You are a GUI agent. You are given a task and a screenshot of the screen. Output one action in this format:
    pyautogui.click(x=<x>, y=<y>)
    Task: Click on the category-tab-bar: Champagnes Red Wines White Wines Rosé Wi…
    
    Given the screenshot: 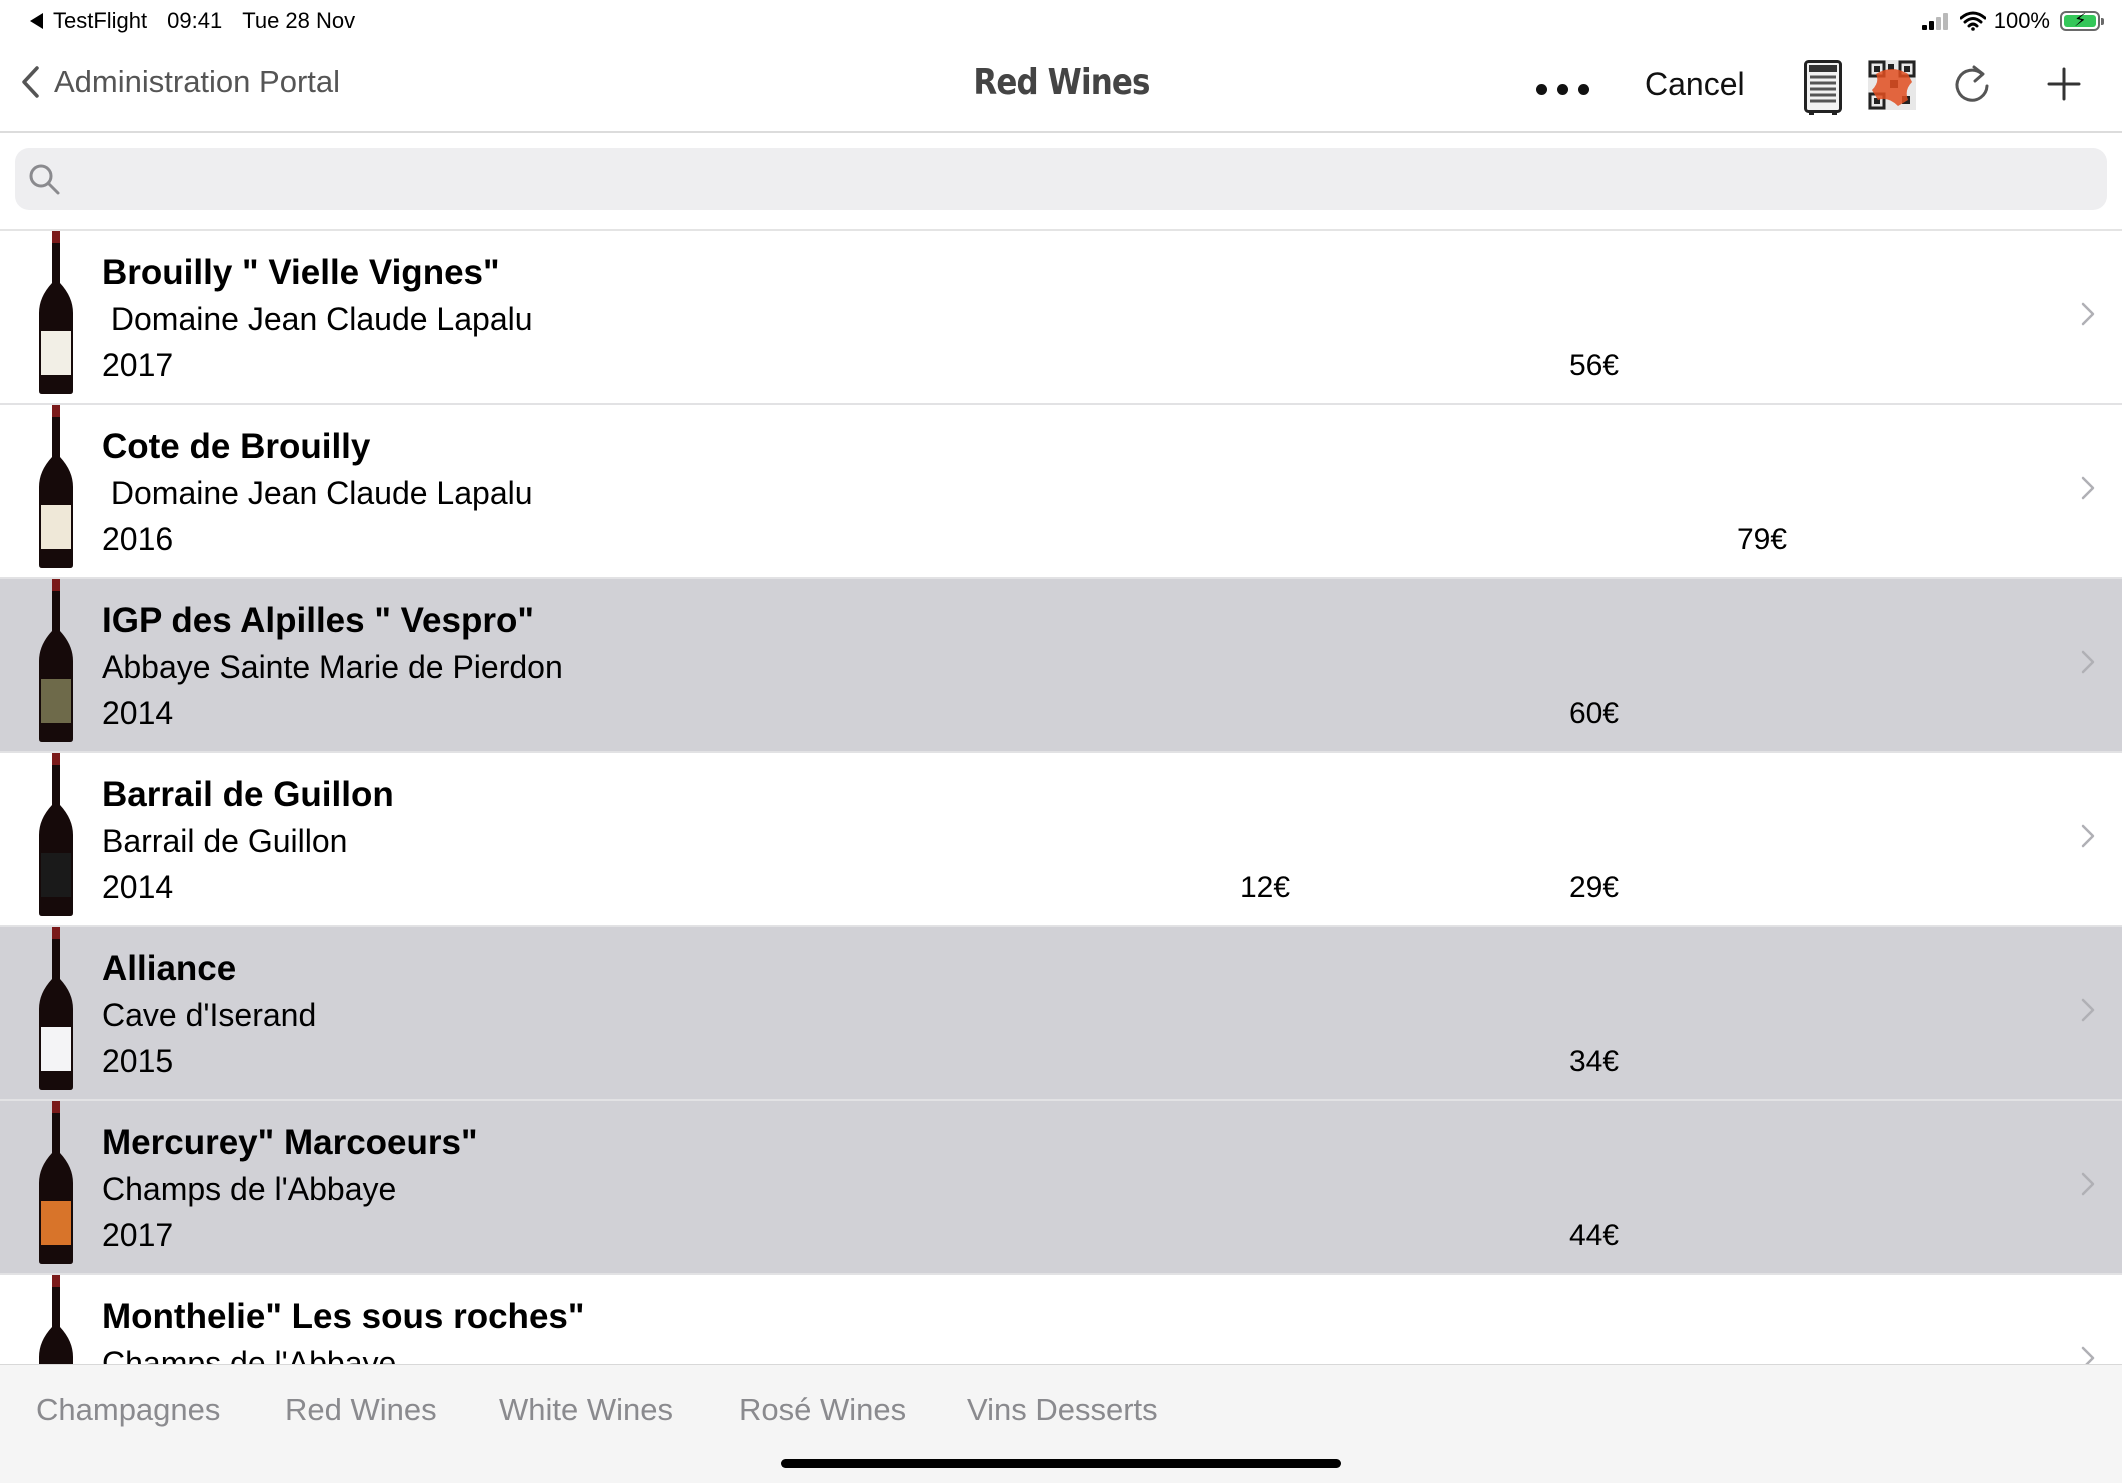 What is the action you would take?
    pyautogui.click(x=1061, y=1423)
    